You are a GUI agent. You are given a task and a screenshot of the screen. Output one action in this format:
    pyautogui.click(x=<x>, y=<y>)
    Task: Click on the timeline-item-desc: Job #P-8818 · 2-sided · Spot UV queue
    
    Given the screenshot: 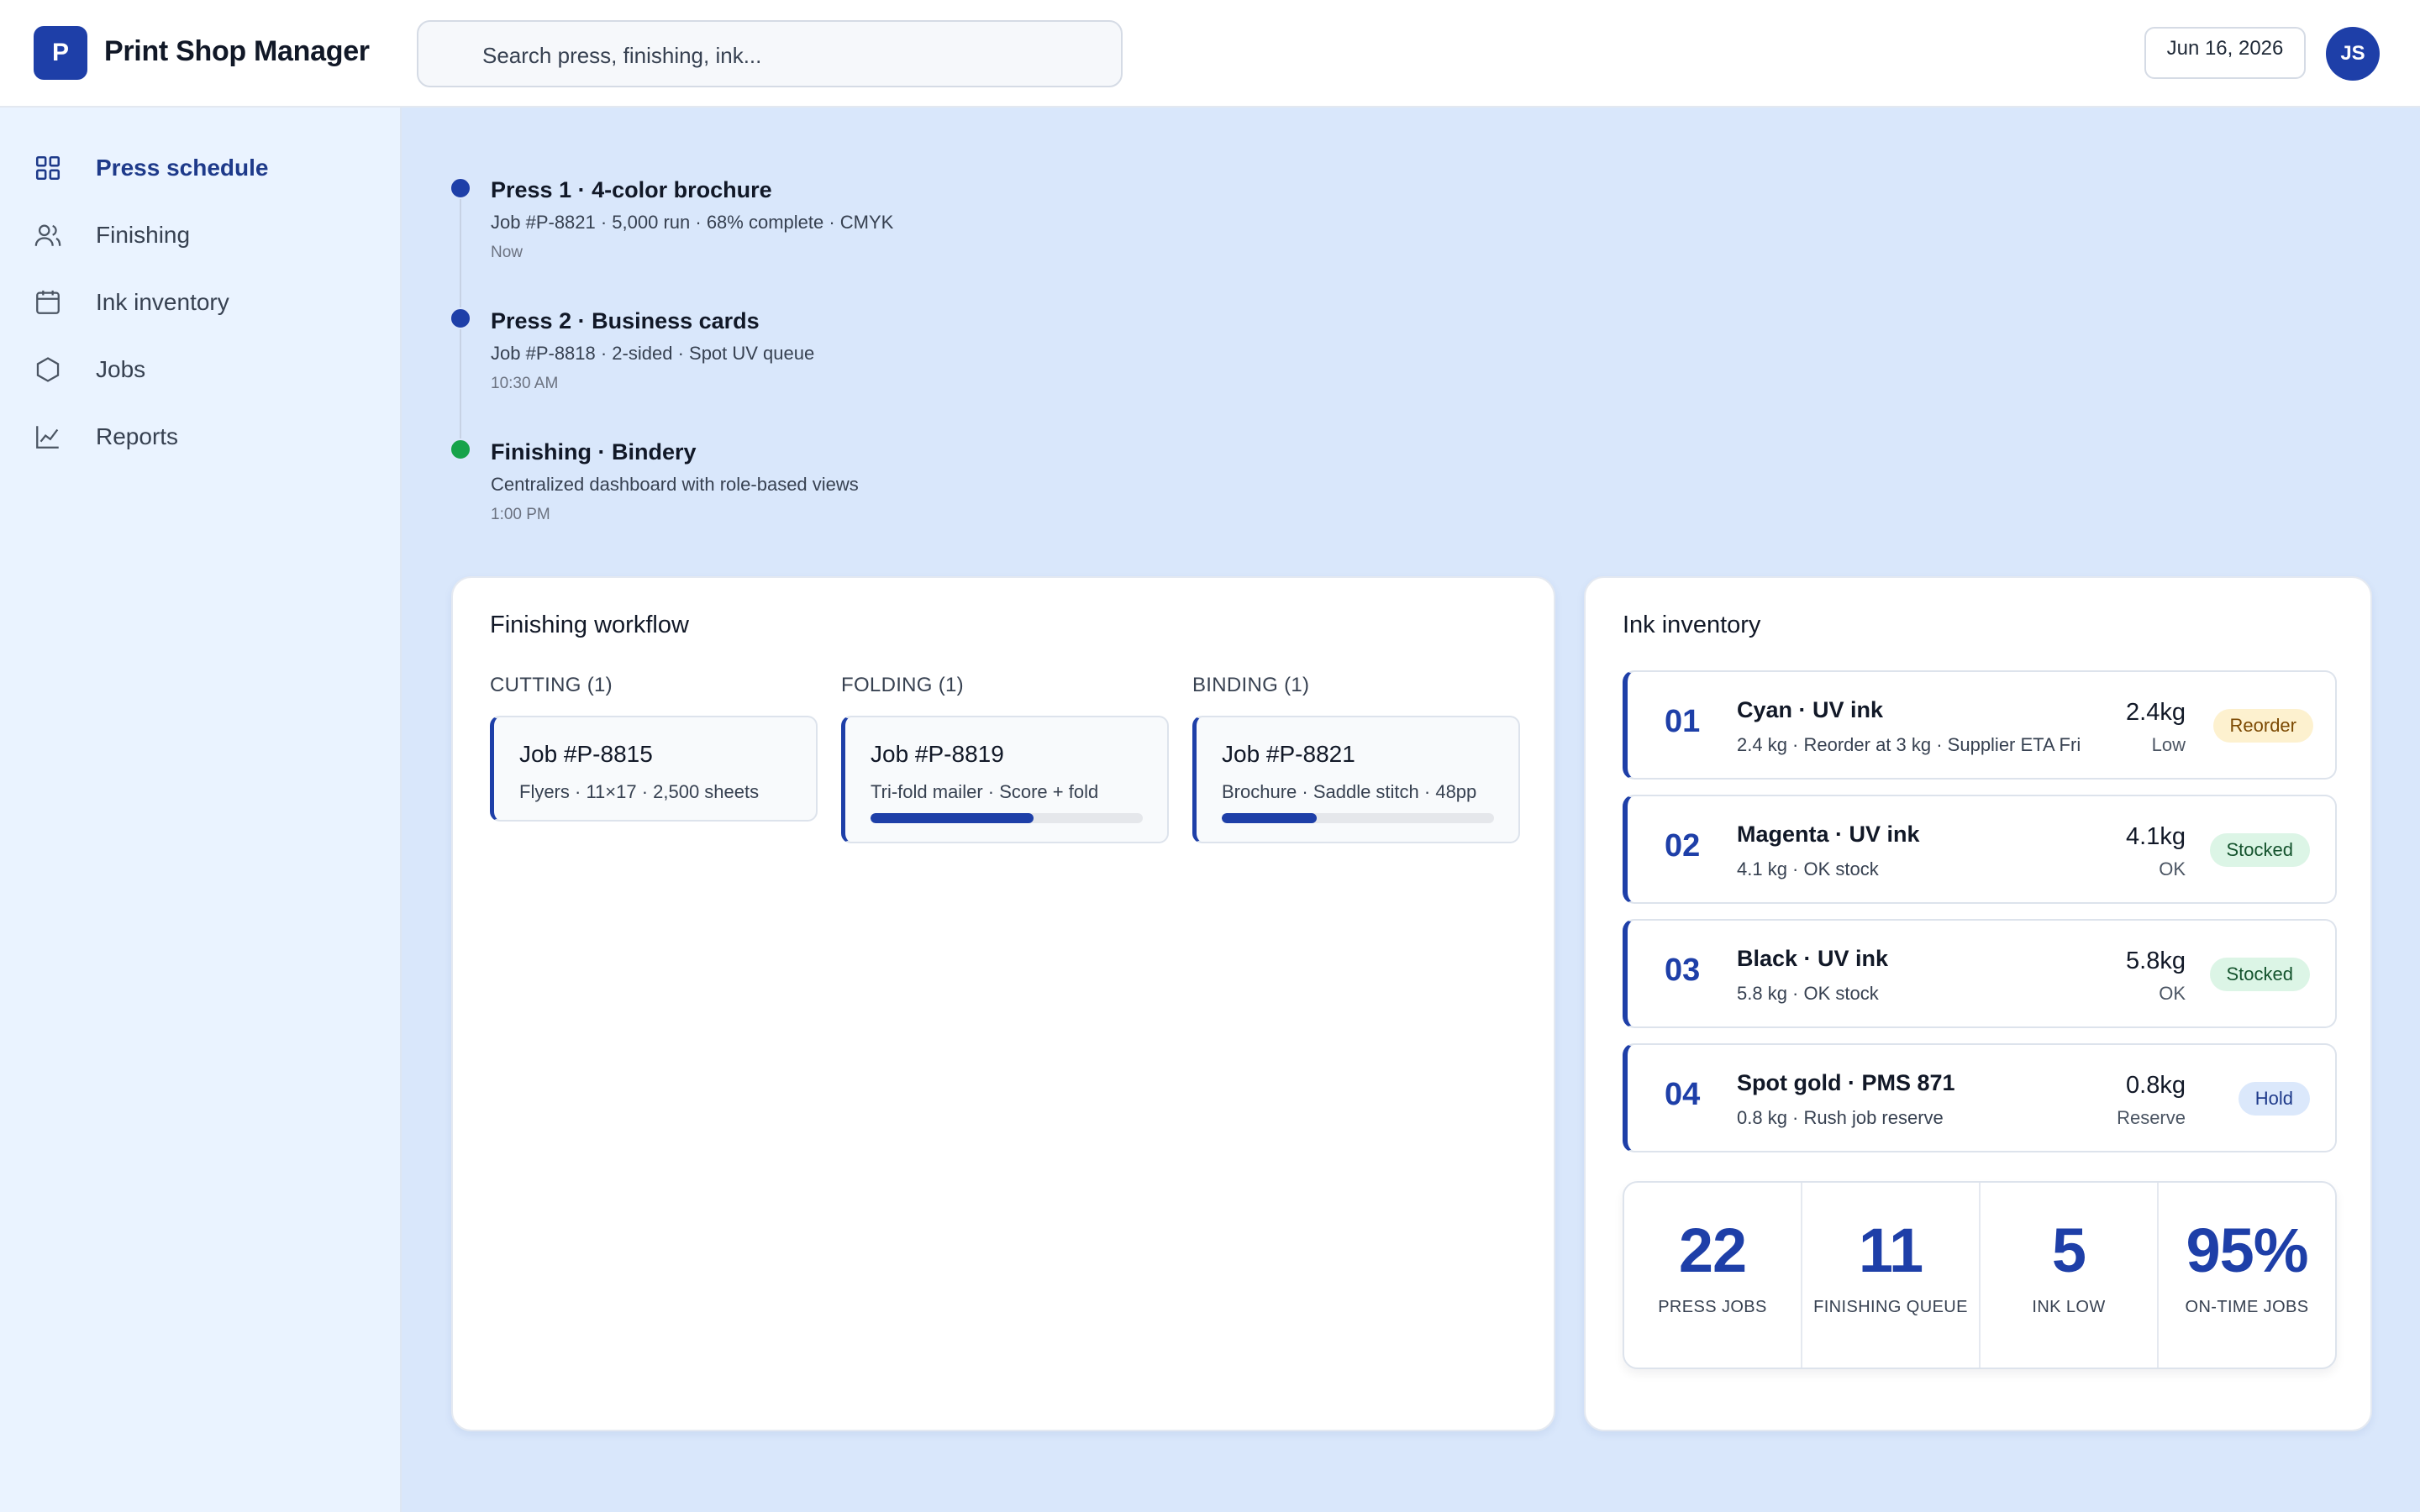 What is the action you would take?
    pyautogui.click(x=653, y=353)
    